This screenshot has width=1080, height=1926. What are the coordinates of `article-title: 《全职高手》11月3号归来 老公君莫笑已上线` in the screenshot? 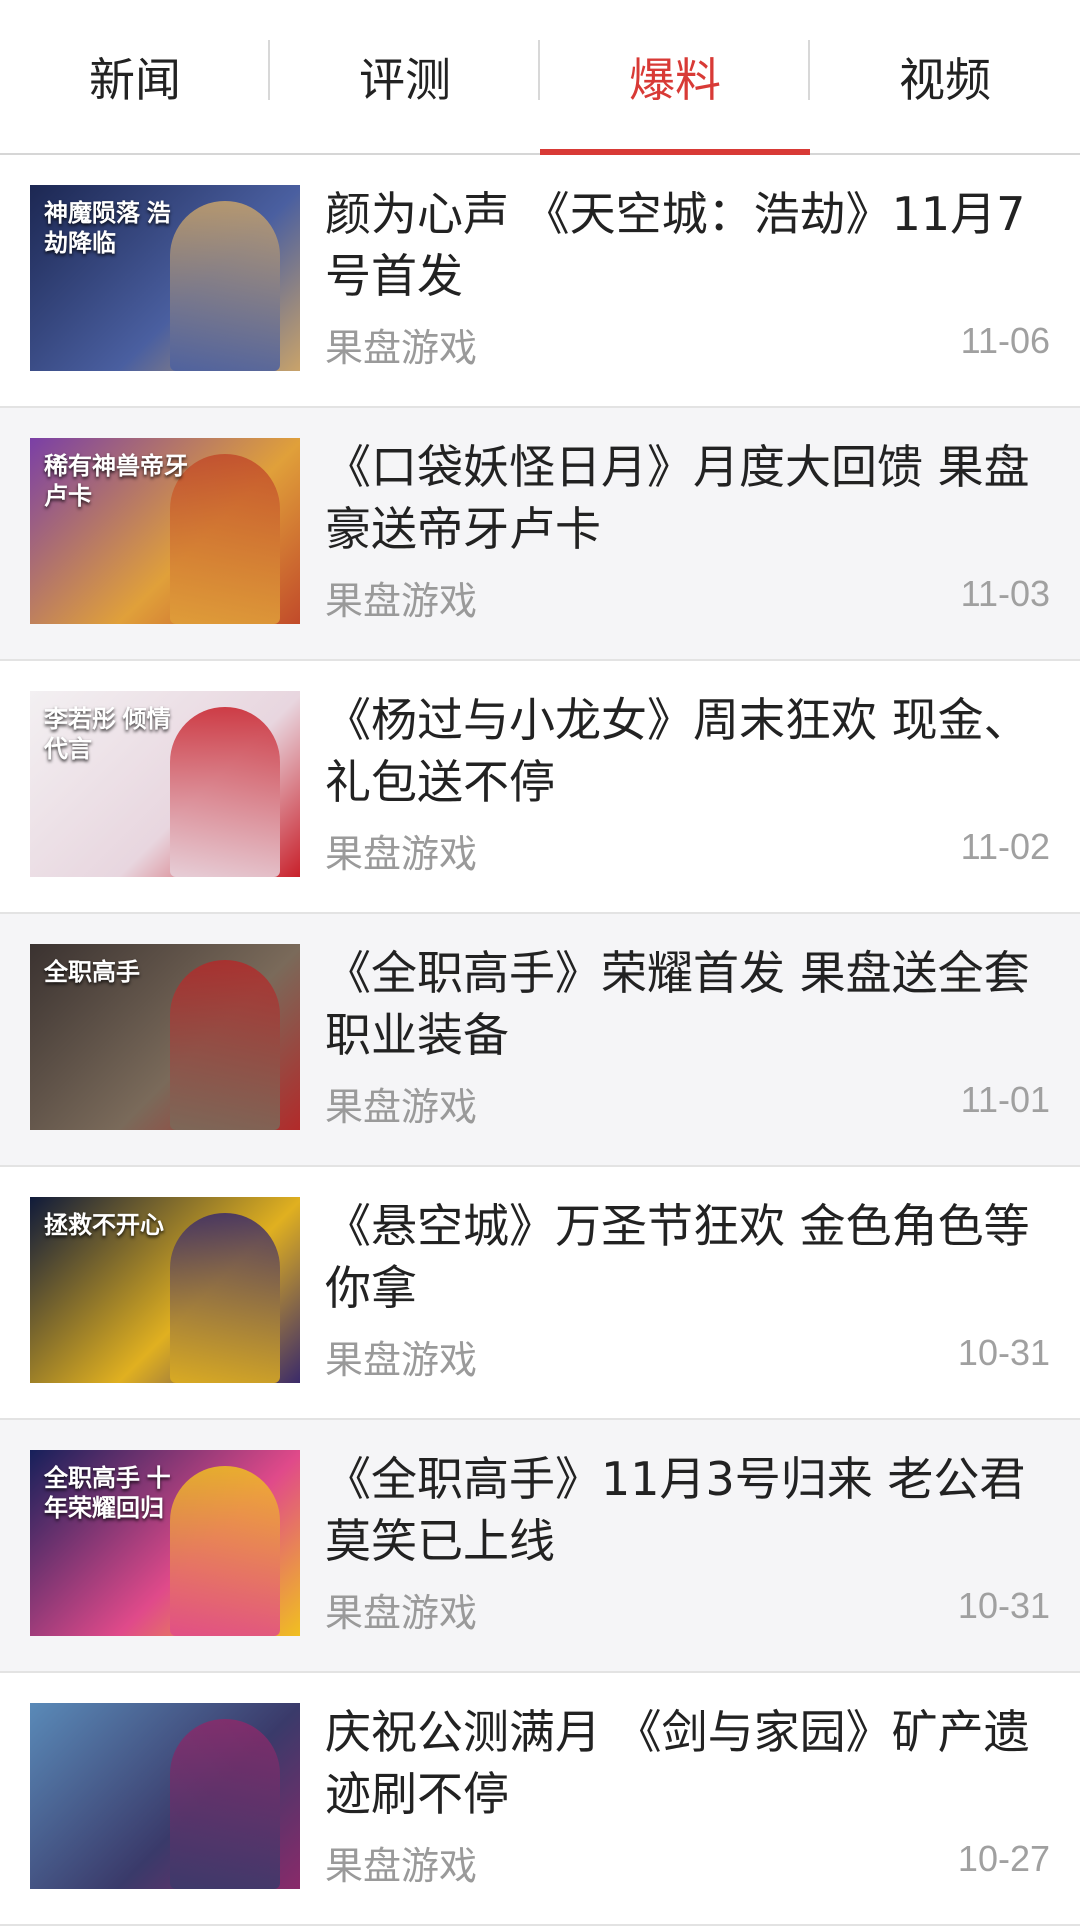 It's located at (687, 1510).